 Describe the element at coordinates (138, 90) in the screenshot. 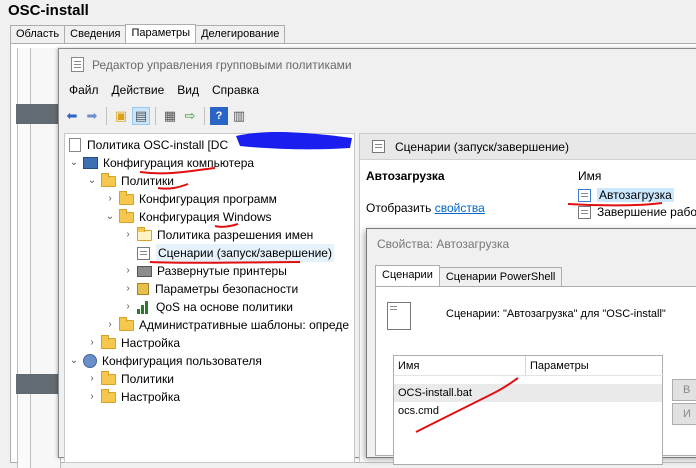

I see `menu-action: Действие` at that location.